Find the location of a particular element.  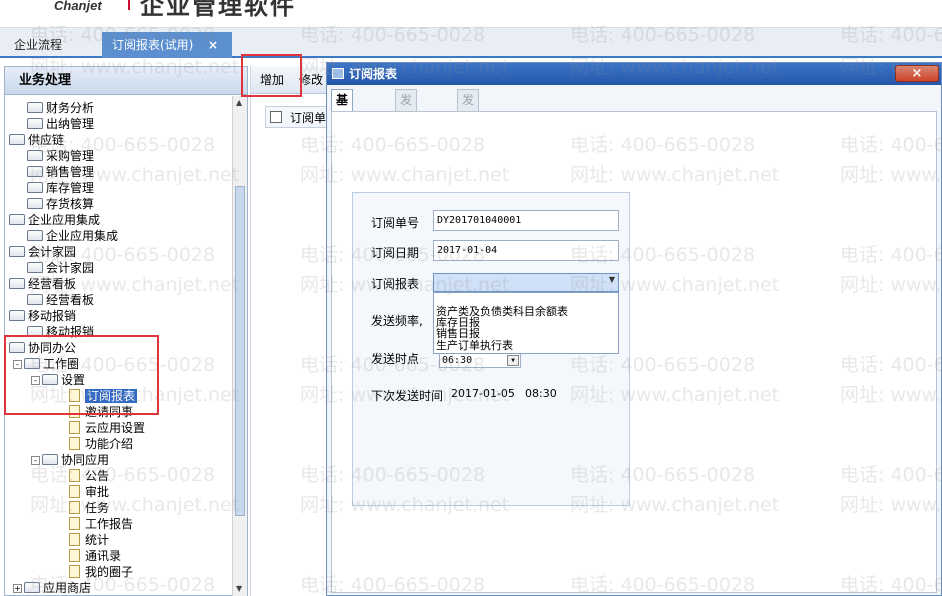

tab-send-conditions: 发送条件 is located at coordinates (406, 128).